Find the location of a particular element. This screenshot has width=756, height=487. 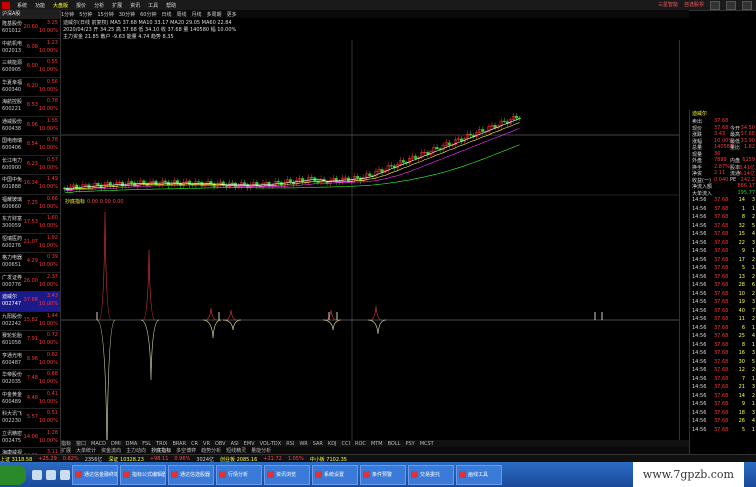

quicklaunch-desktop-icon is located at coordinates (51, 474).